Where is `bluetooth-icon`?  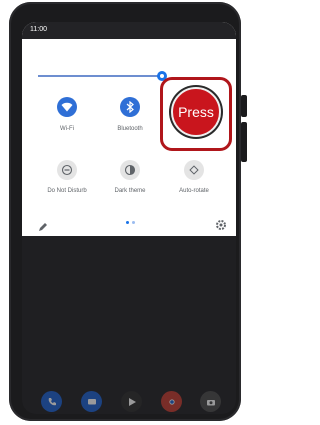
bluetooth-icon is located at coordinates (130, 107).